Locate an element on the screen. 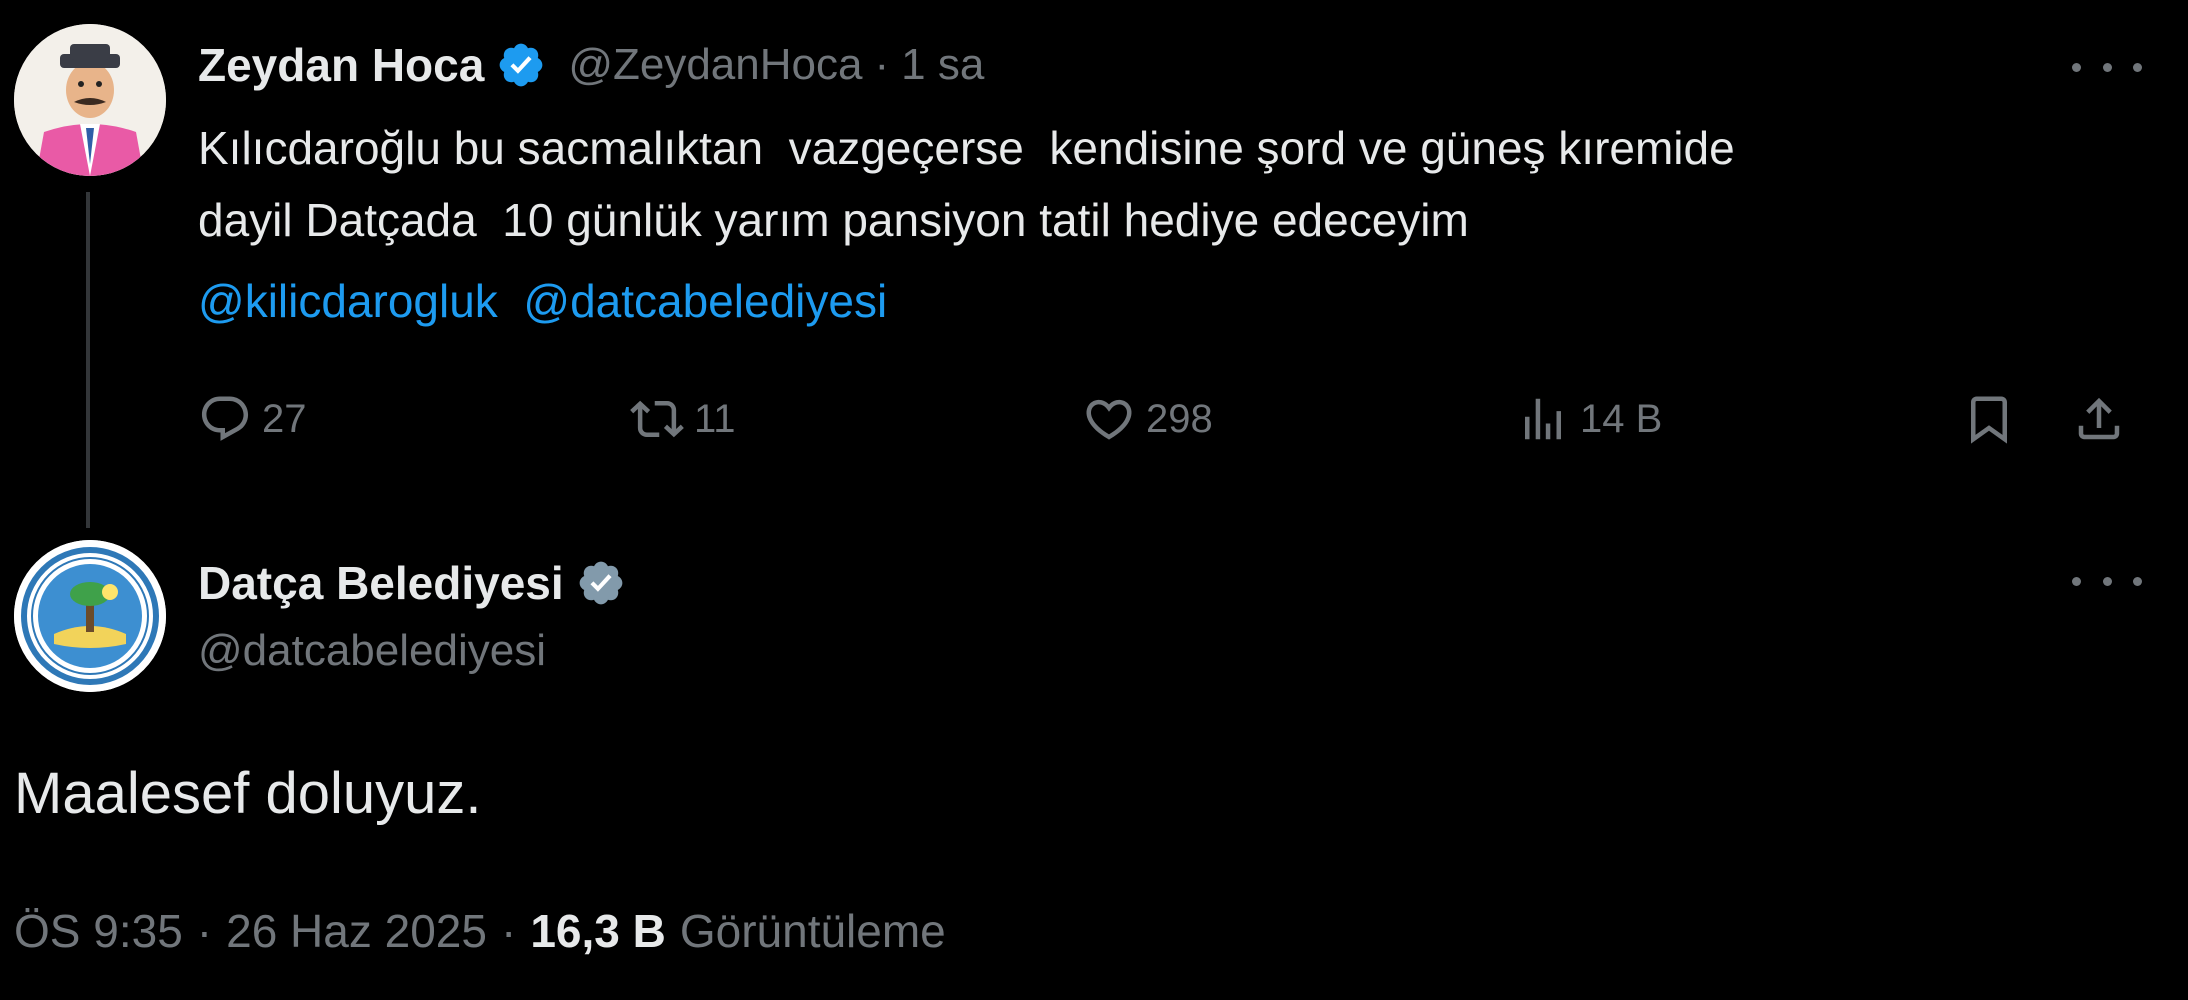 This screenshot has width=2188, height=1000. like-button: 298 is located at coordinates (1147, 419).